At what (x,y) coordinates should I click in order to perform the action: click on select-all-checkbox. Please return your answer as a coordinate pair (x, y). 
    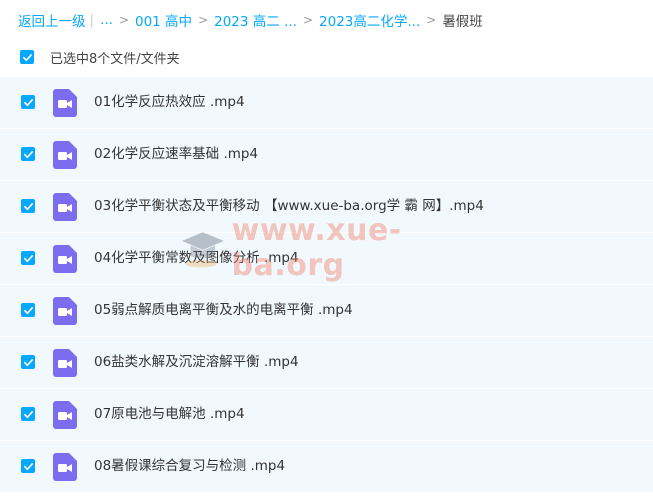
    Looking at the image, I should click on (27, 57).